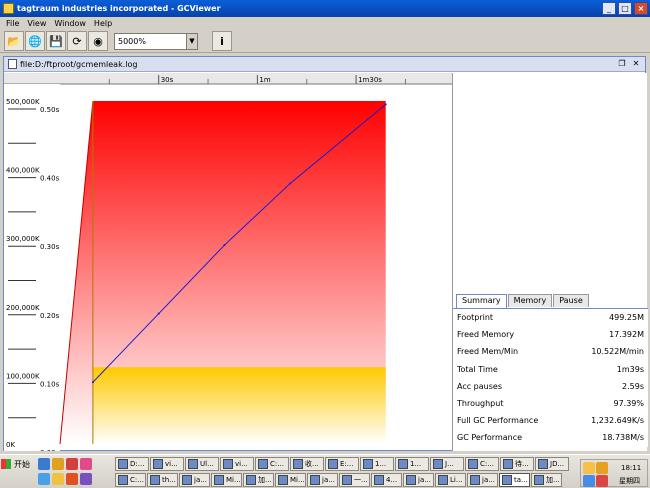 The width and height of the screenshot is (650, 488). I want to click on pause-axis-label: 0.10s, so click(50, 384).